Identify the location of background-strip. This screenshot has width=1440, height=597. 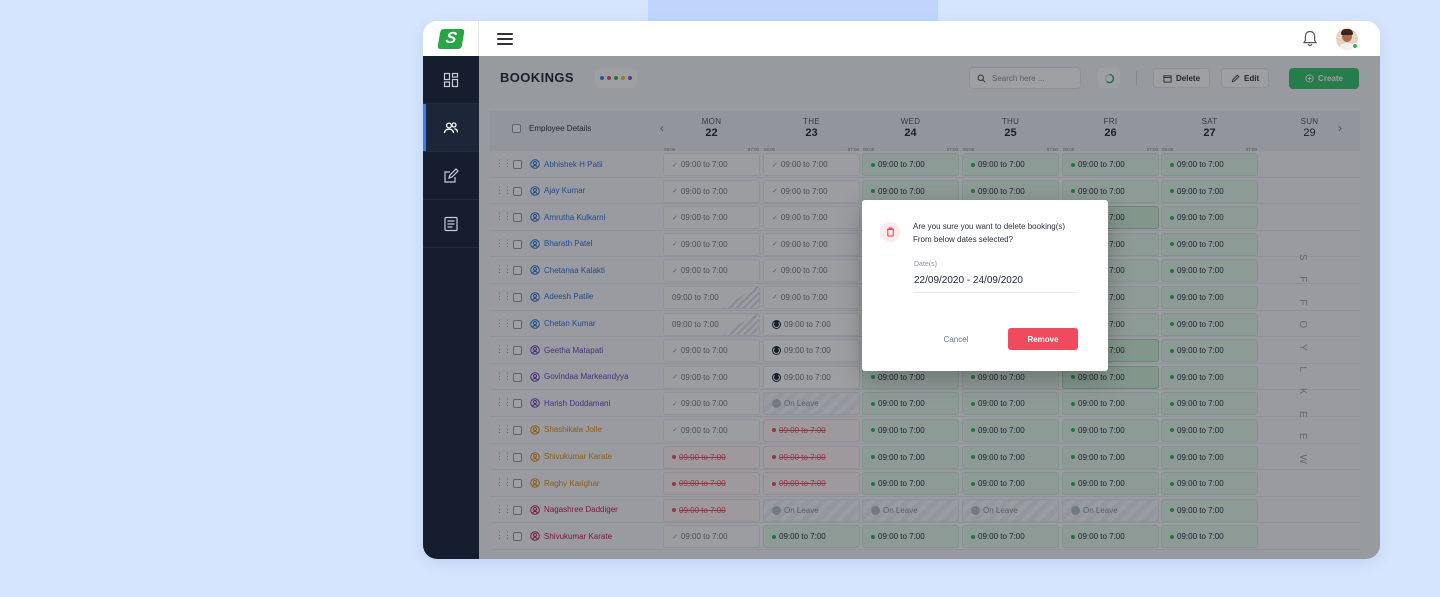
(793, 10).